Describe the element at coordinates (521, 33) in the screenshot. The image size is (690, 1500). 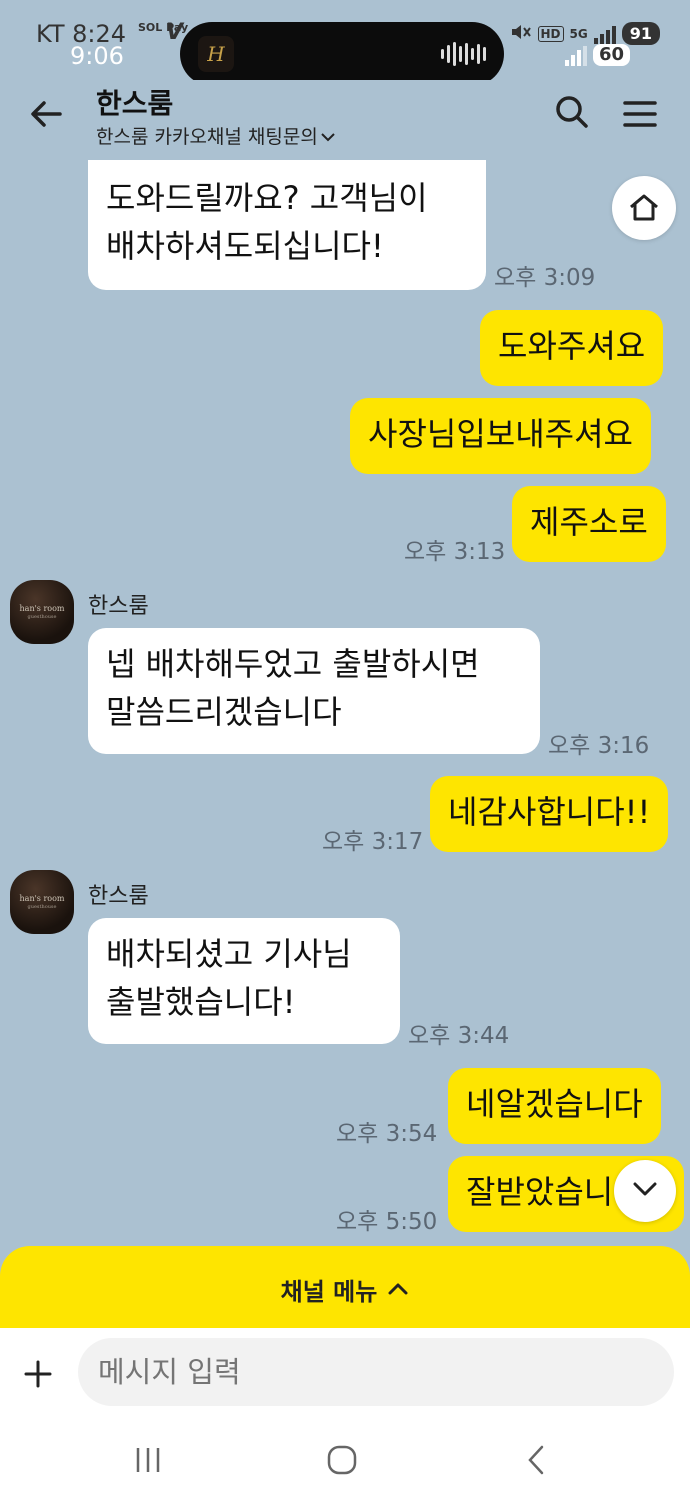
I see `mute-icon` at that location.